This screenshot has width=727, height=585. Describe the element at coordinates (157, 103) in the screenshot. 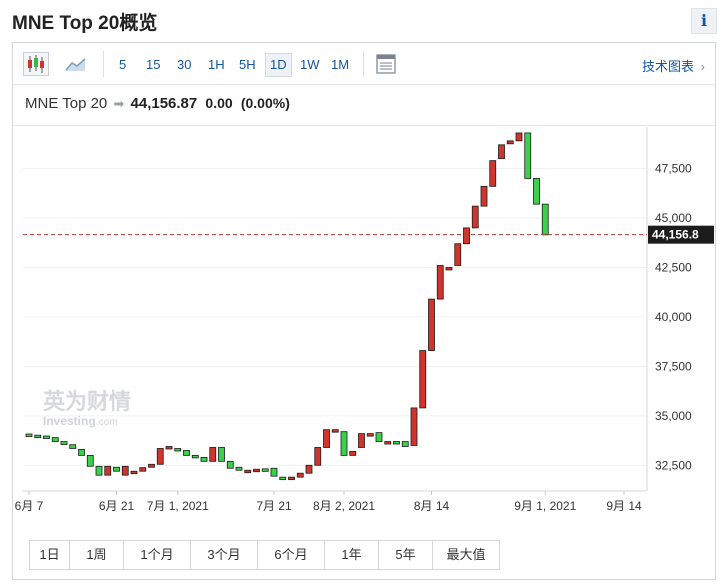

I see `quote-summary: MNE Top 20 ➡ 44,156.87 0.00 (0.00%)` at that location.